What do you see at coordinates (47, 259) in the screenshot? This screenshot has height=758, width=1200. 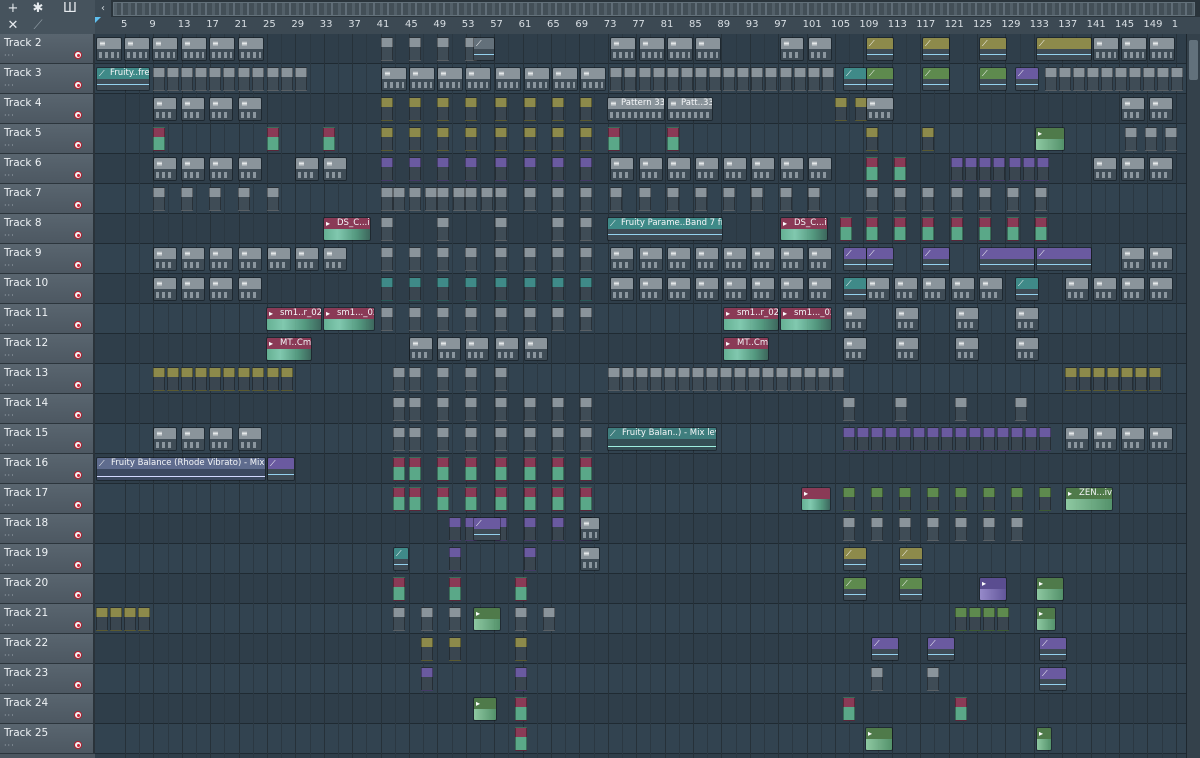 I see `track-header: Track 9 ···` at bounding box center [47, 259].